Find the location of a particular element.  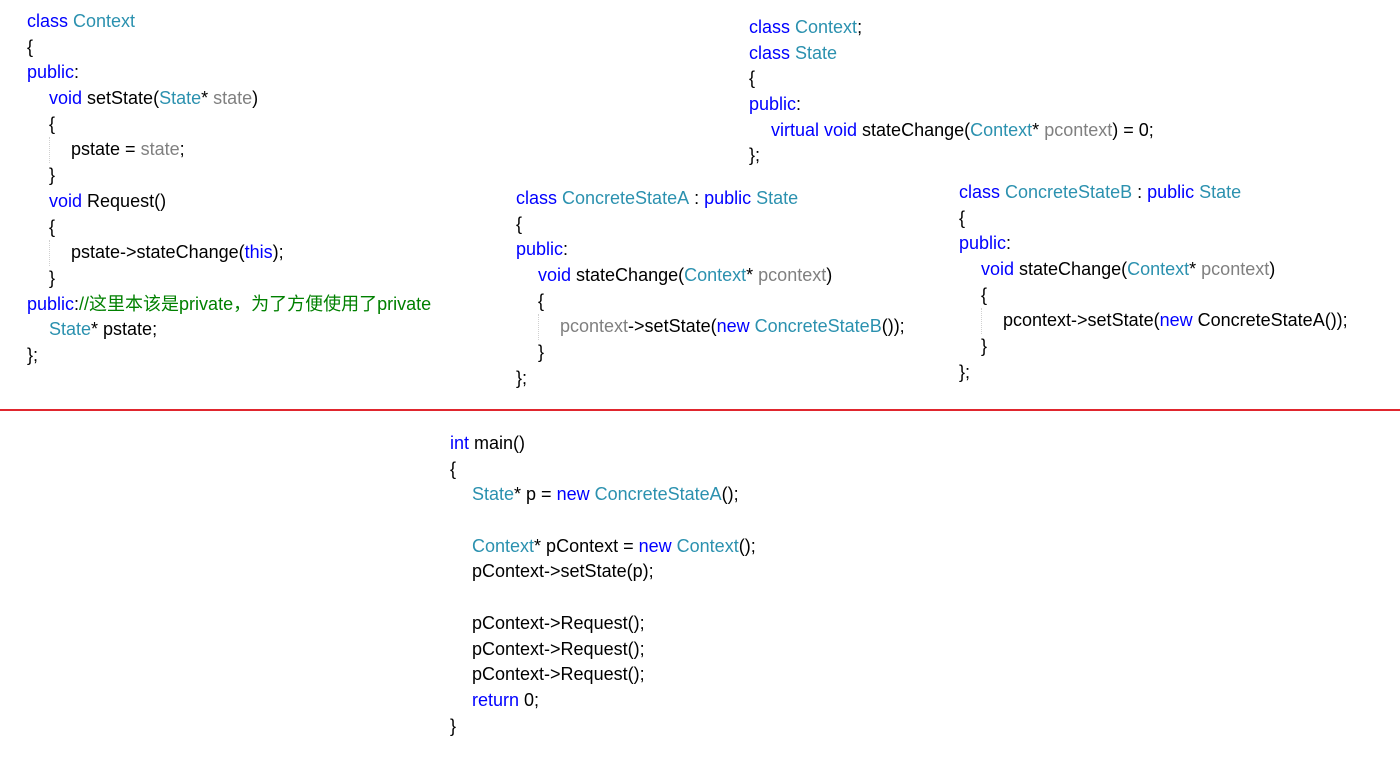

code-token: pContext->setState(p); is located at coordinates (563, 571).